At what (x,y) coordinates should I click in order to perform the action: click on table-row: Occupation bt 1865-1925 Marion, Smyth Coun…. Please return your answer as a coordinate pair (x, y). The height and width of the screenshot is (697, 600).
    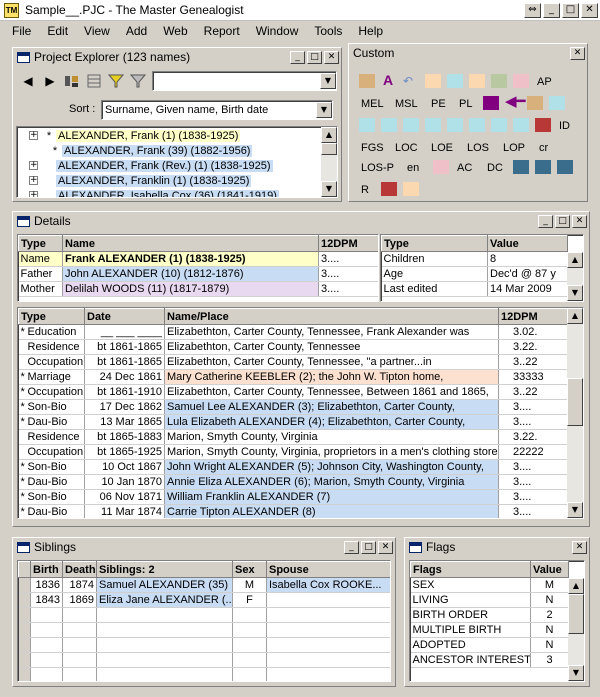
    Looking at the image, I should click on (293, 452).